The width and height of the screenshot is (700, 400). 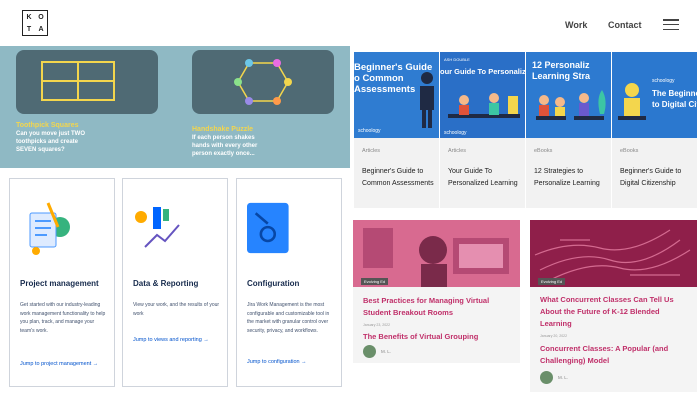 I want to click on blog-post-date: January 23, 2022, so click(x=377, y=325).